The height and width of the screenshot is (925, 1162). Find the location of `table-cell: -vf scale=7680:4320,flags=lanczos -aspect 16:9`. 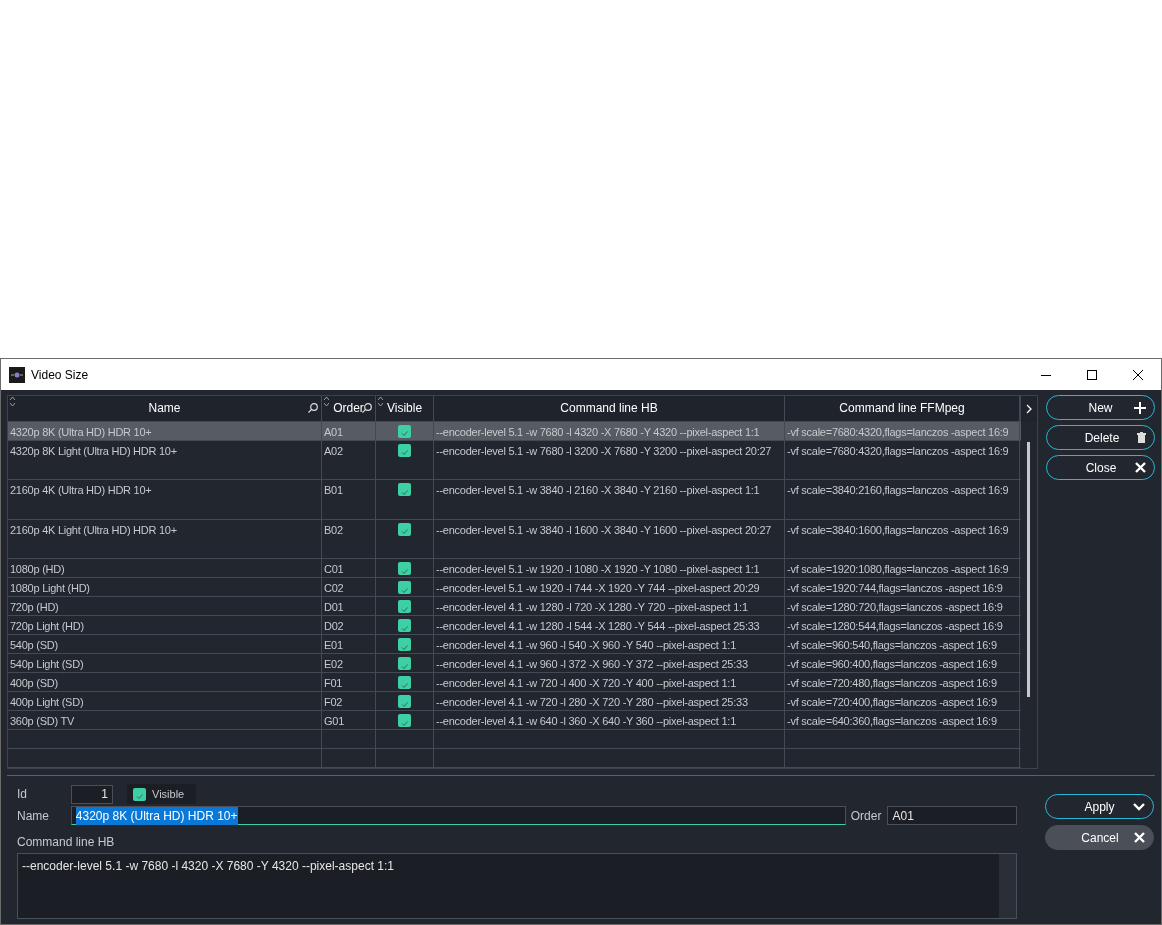

table-cell: -vf scale=7680:4320,flags=lanczos -aspect 16:9 is located at coordinates (902, 430).